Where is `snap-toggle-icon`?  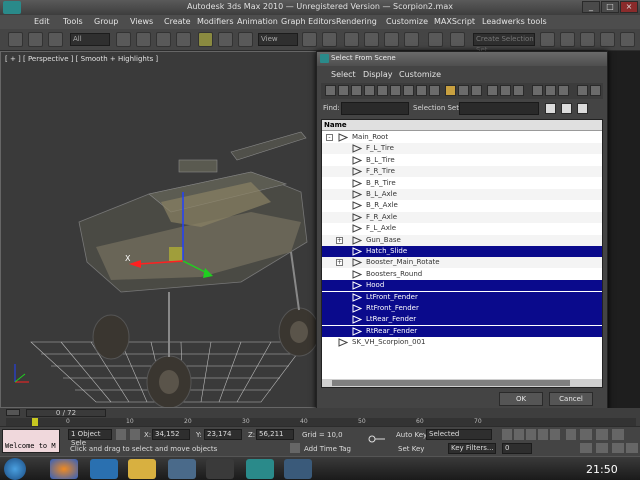
snap-toggle-icon is located at coordinates (351, 39).